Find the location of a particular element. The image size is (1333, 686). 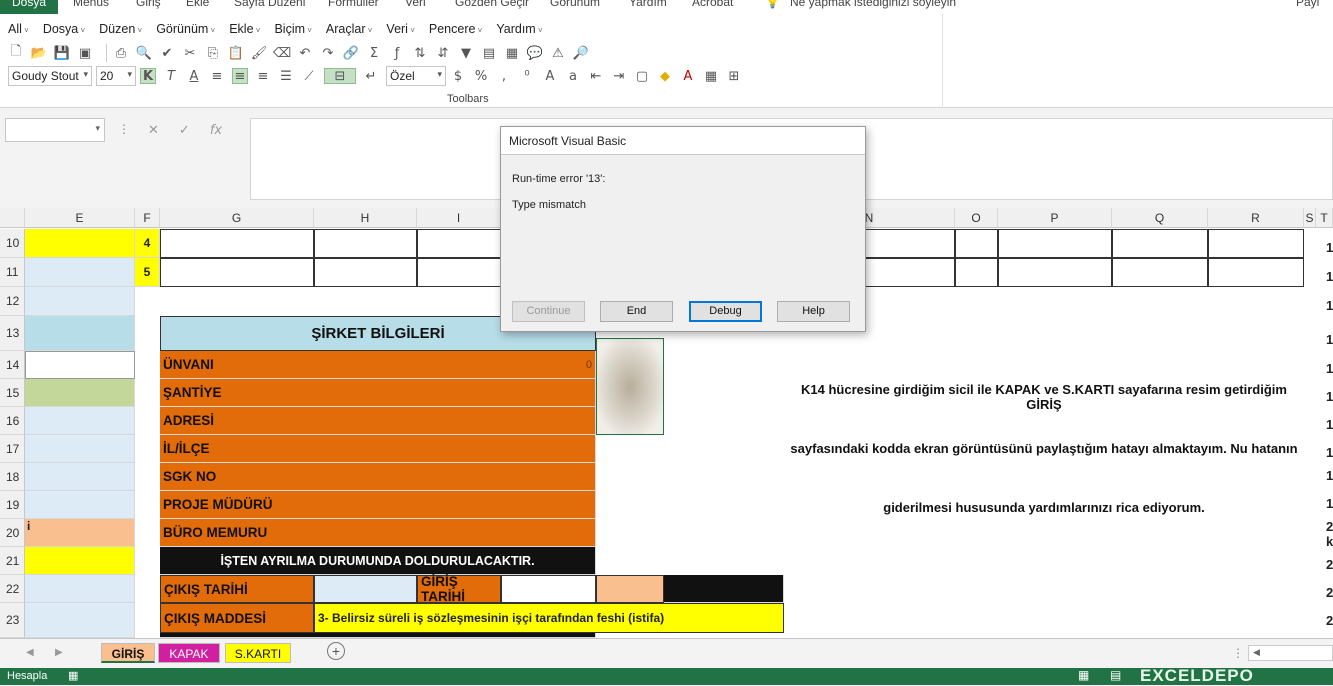

row-header: 10 is located at coordinates (12, 243).